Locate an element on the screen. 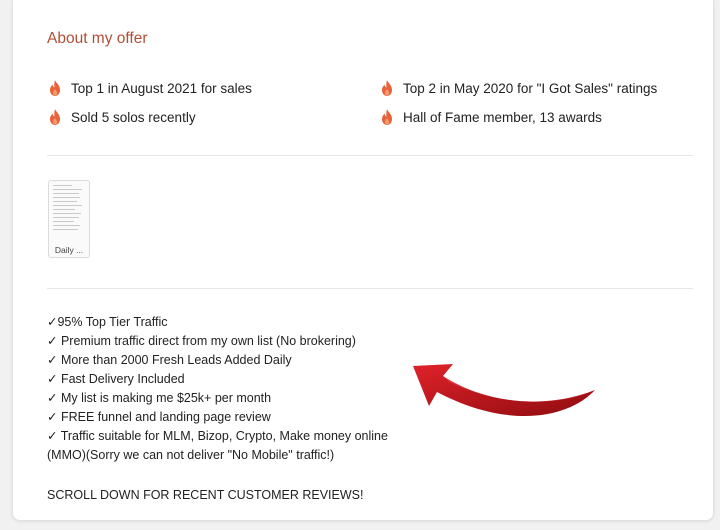 This screenshot has width=720, height=530. scroll-cta-text: SCROLL DOWN FOR RECENT CUSTOMER REVIEWS! is located at coordinates (205, 495).